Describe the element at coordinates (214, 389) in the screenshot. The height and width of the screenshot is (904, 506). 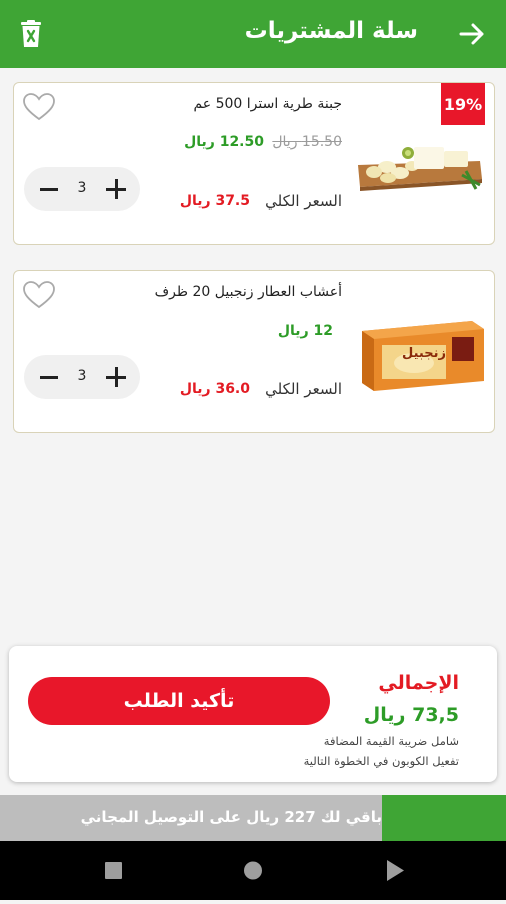
I see `total-price-value: 36.0 ريال` at that location.